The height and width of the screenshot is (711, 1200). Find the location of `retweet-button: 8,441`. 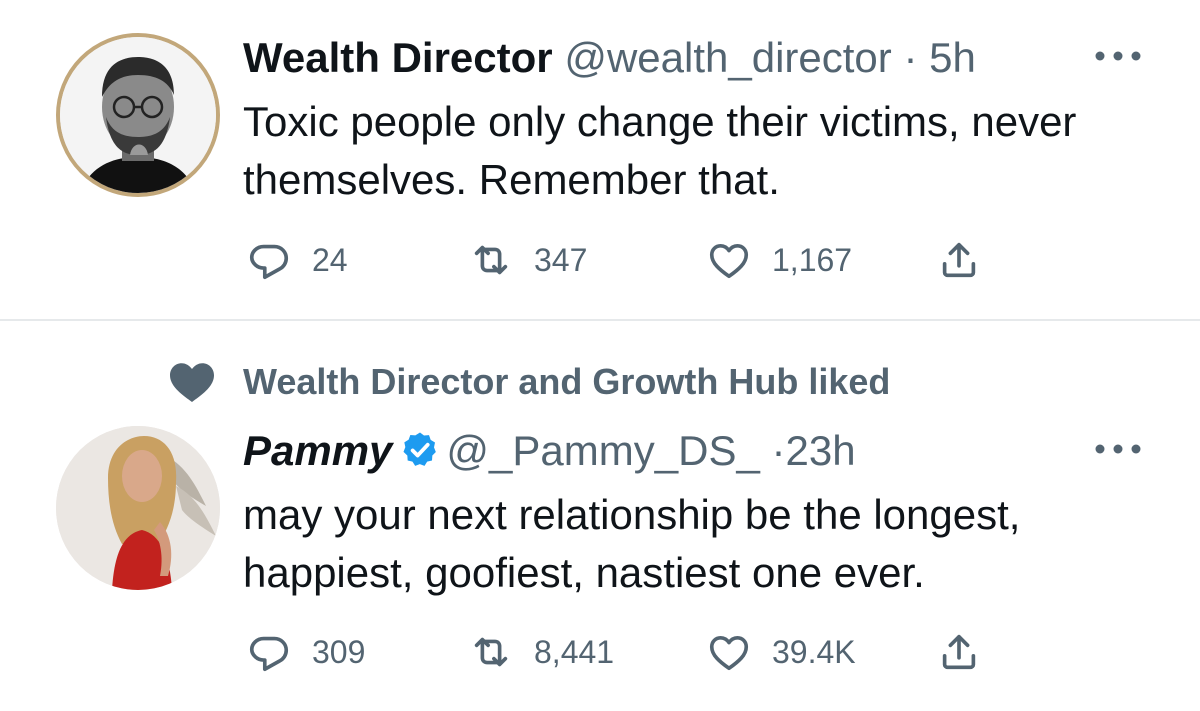

retweet-button: 8,441 is located at coordinates (541, 652).